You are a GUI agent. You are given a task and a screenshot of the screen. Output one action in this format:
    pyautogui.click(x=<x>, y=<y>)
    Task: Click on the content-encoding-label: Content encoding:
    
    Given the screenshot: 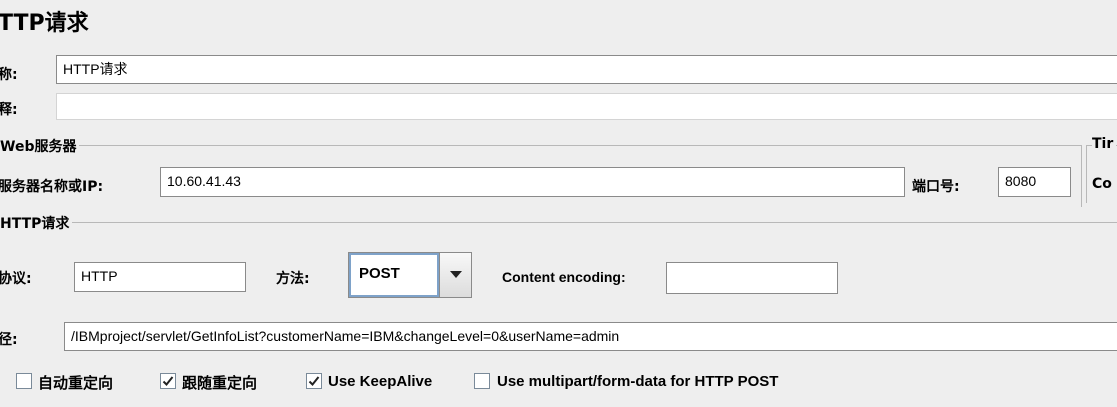 What is the action you would take?
    pyautogui.click(x=564, y=277)
    